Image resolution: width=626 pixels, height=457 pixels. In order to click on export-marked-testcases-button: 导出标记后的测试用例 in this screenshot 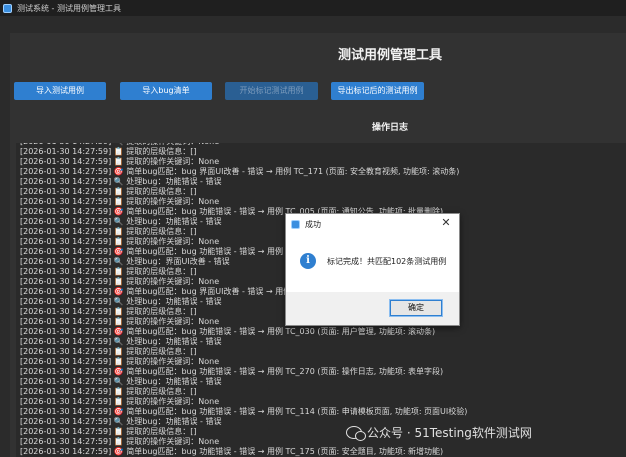, I will do `click(377, 91)`.